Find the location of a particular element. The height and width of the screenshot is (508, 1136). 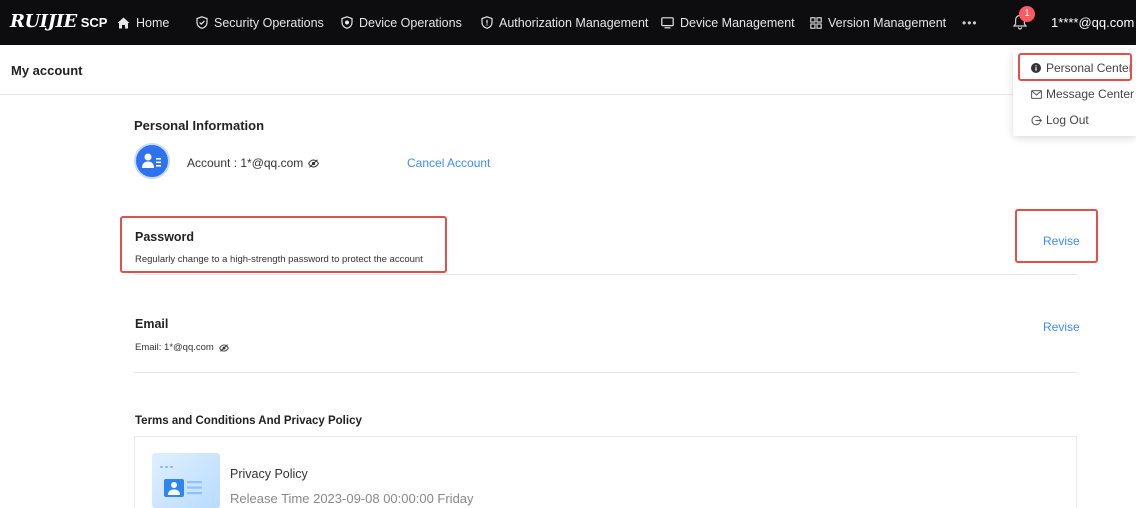

nav-authorization-management: Authorization Management is located at coordinates (564, 22).